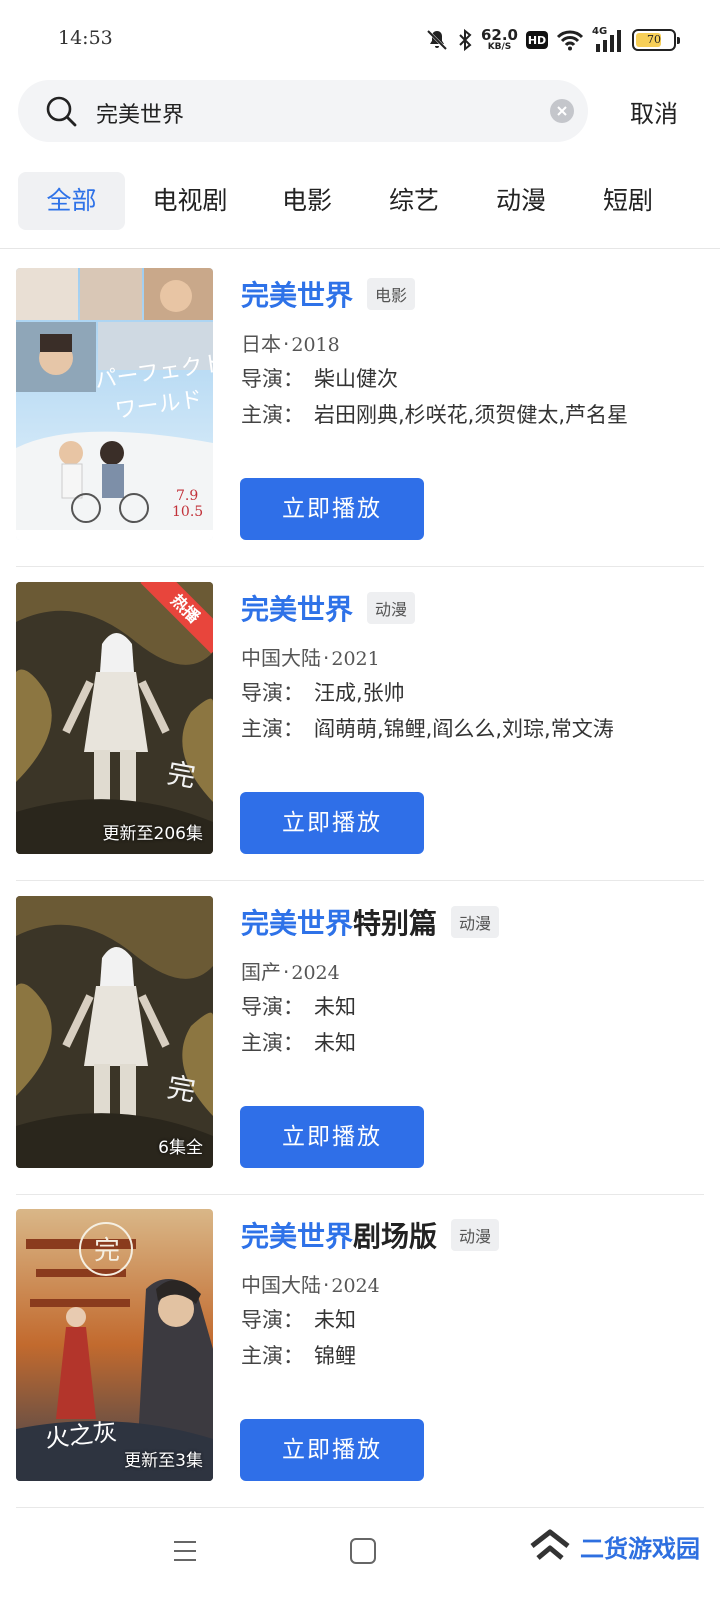  I want to click on tab-variety: 综艺, so click(414, 201).